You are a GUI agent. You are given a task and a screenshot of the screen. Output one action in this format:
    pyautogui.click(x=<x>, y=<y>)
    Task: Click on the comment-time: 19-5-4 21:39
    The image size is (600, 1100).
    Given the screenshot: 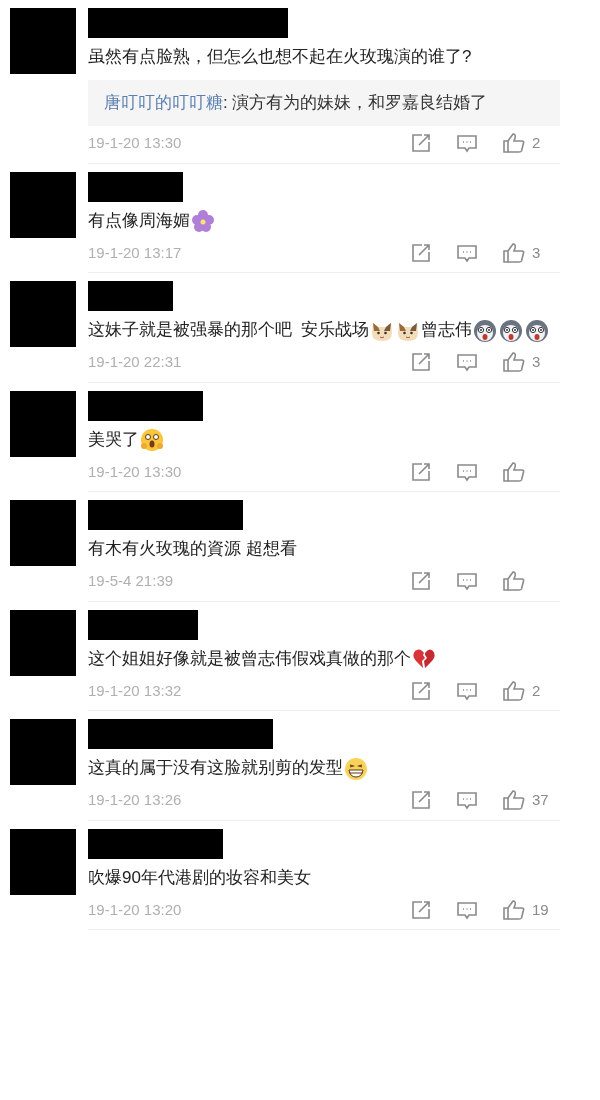 What is the action you would take?
    pyautogui.click(x=131, y=581)
    